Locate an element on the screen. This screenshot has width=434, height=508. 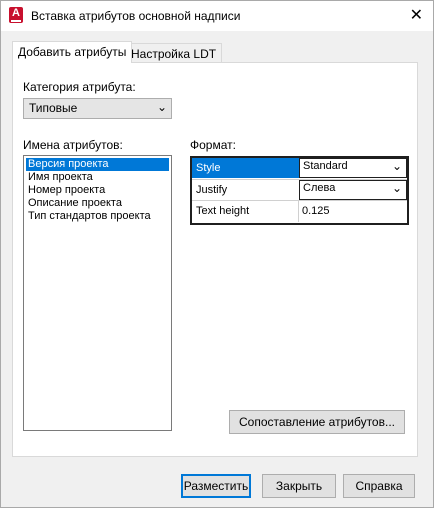
app-icon: A is located at coordinates (16, 15).